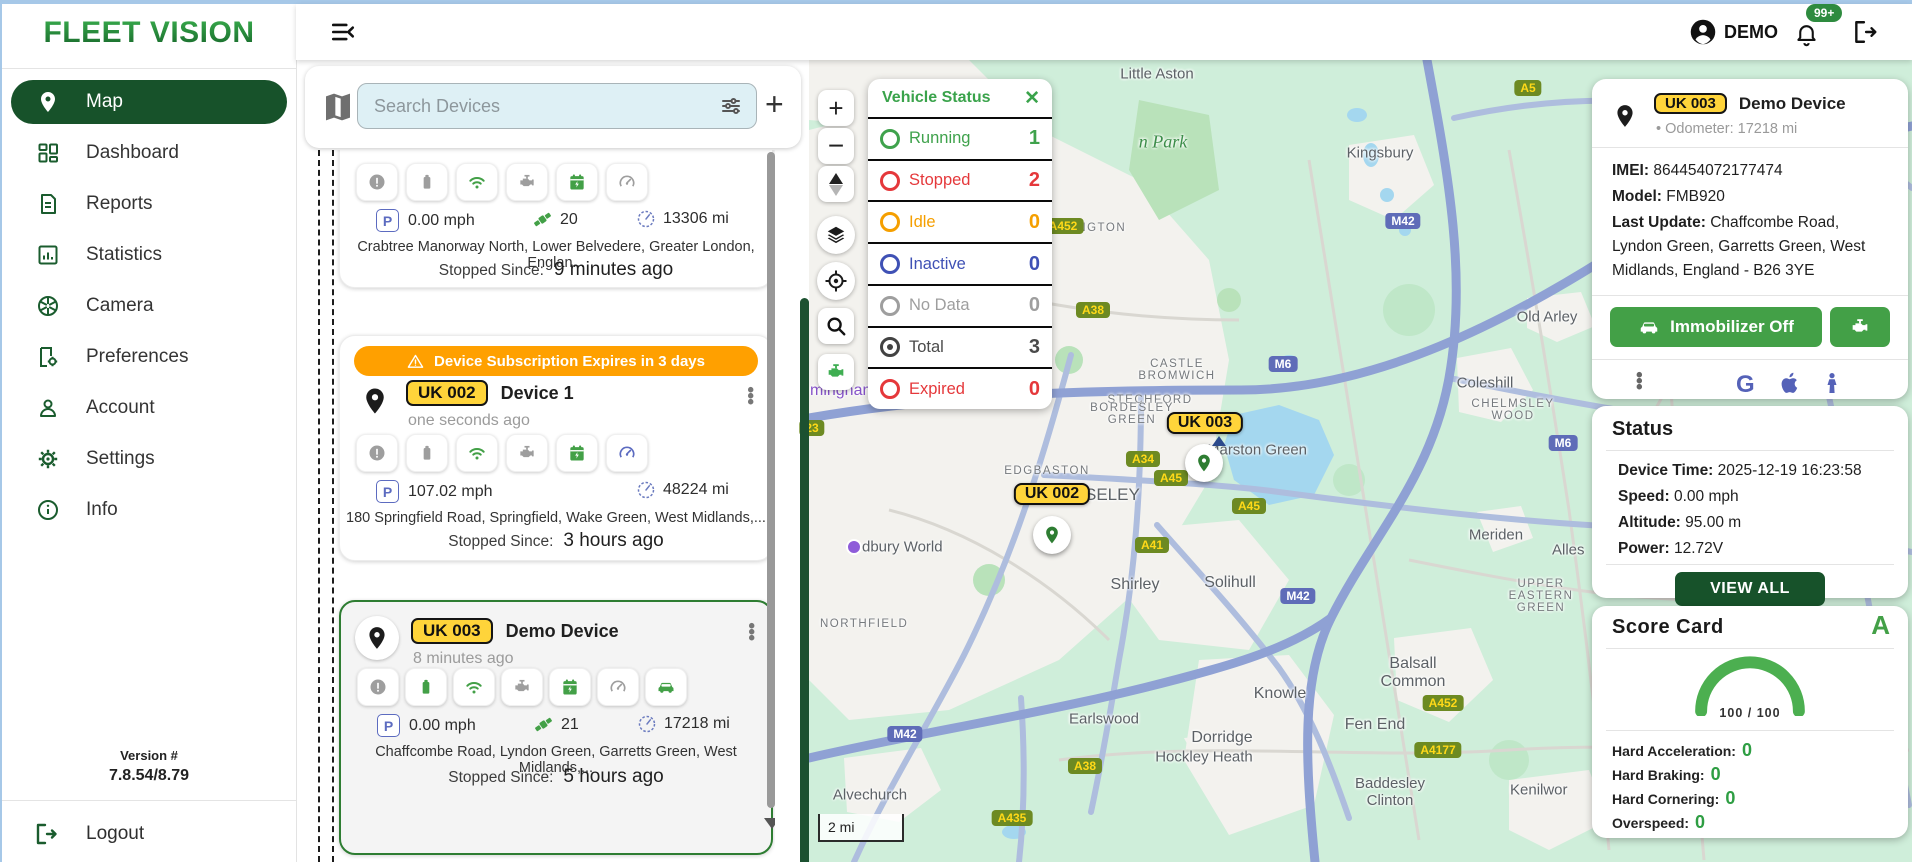  What do you see at coordinates (1832, 383) in the screenshot?
I see `street-view-pegman-icon` at bounding box center [1832, 383].